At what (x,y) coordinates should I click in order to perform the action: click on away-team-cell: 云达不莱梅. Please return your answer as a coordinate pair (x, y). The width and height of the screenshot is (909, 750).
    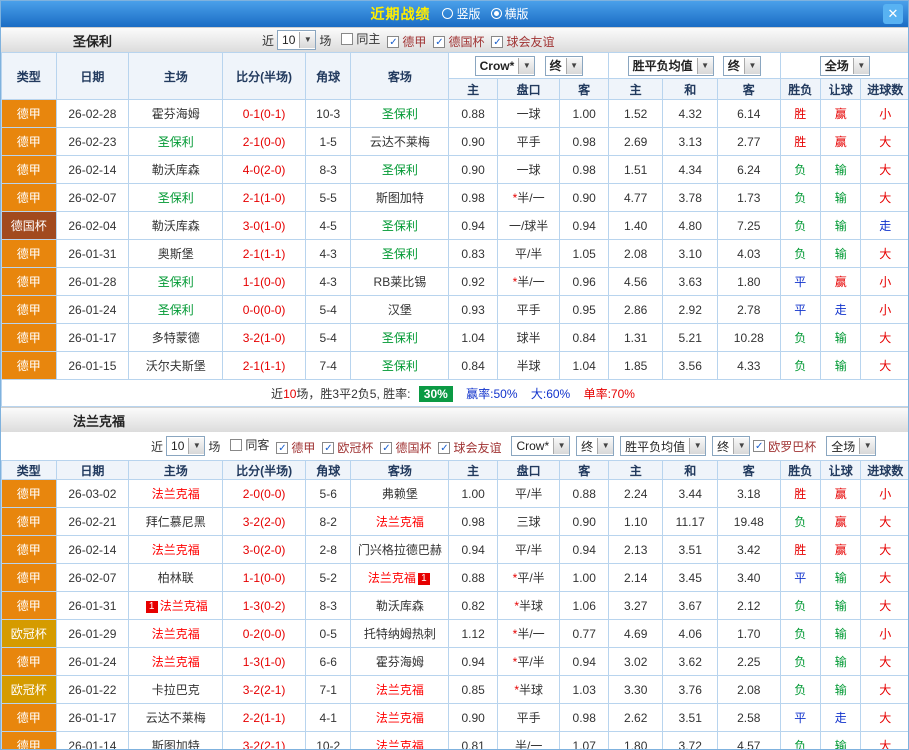
    Looking at the image, I should click on (400, 141).